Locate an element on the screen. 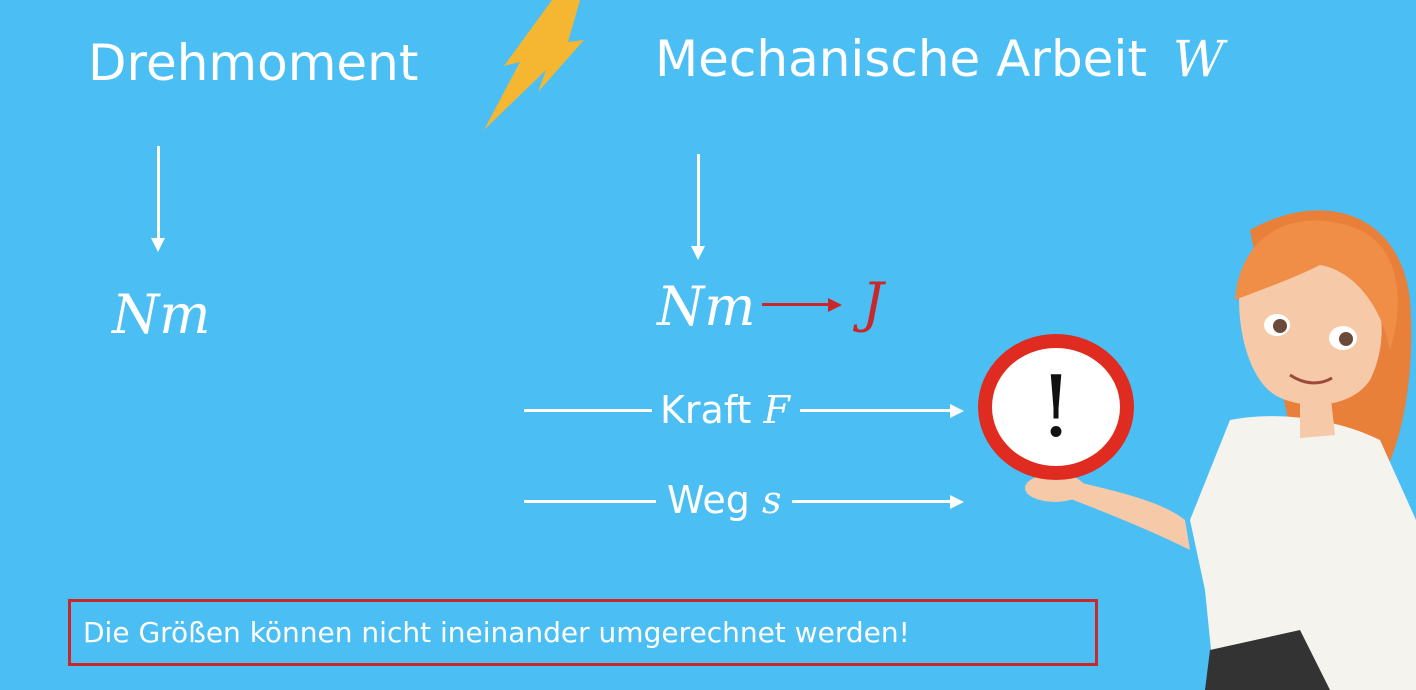 This screenshot has height=690, width=1416. work-symbol: W is located at coordinates (1198, 59).